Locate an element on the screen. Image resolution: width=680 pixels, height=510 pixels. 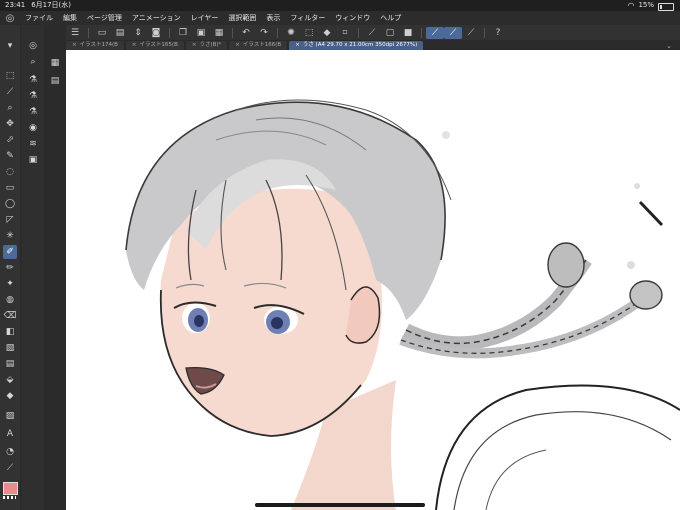
brush-preset-2-icon: ⚗ is located at coordinates (33, 96).